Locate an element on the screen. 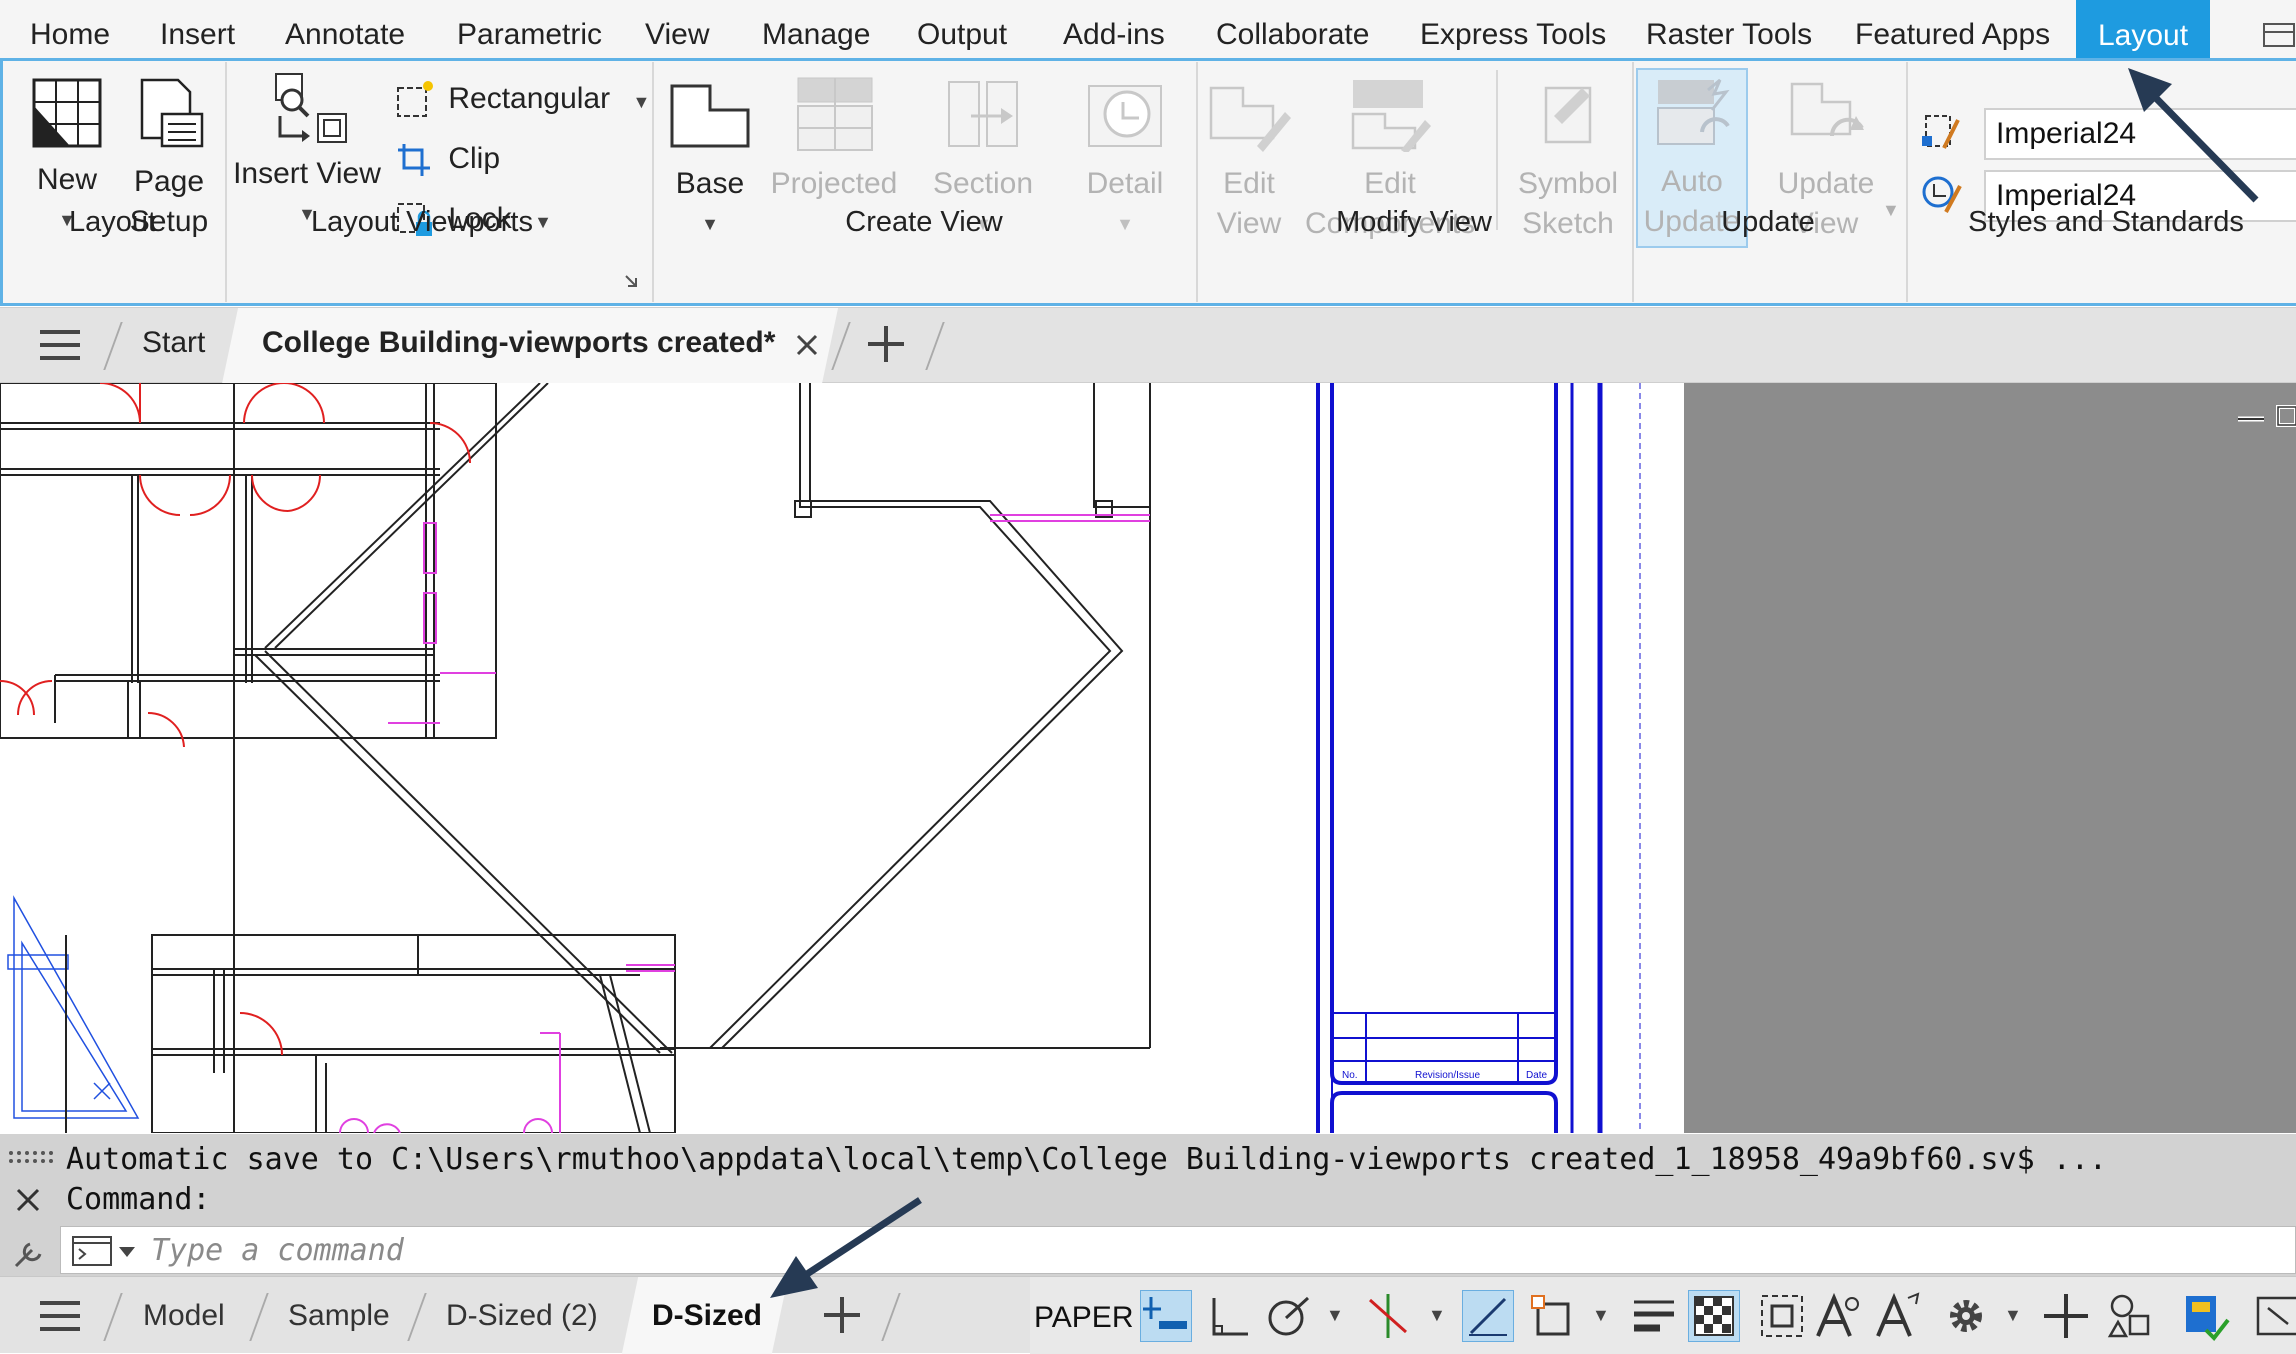  tab-collaborate: Collaborate is located at coordinates (1292, 30).